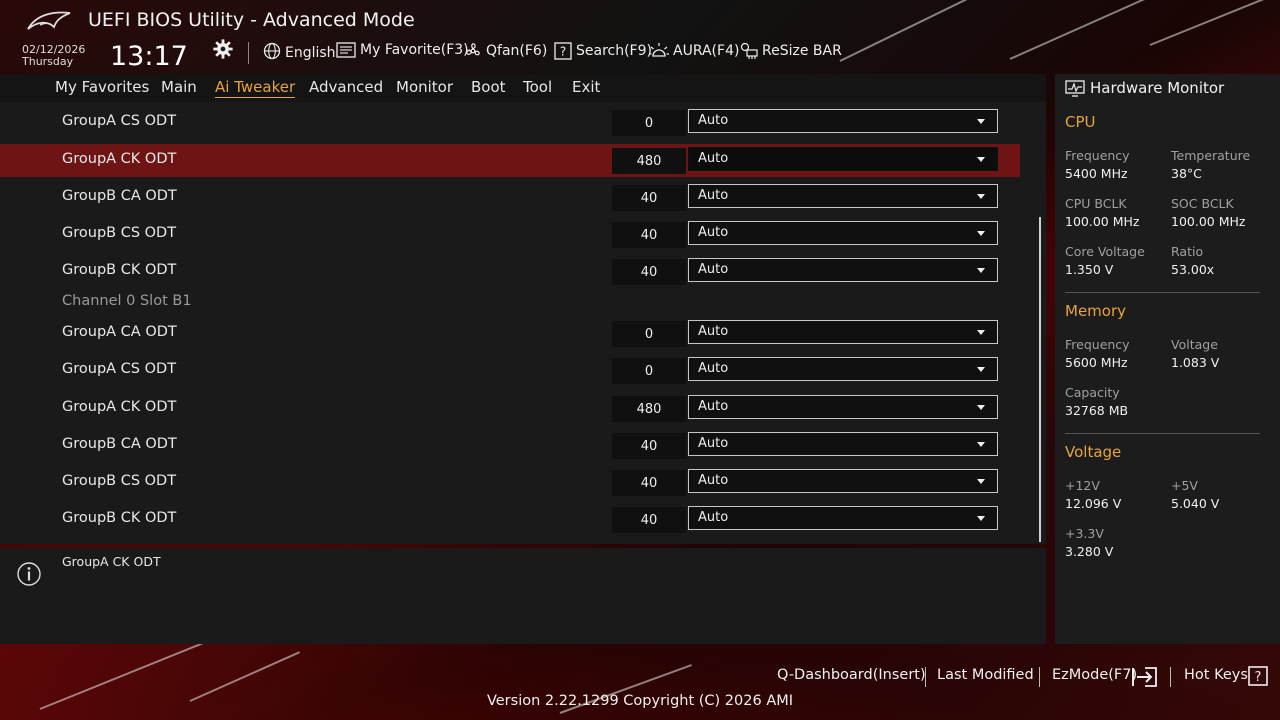  I want to click on date-display: 02/12/2026 Thursday, so click(53, 56).